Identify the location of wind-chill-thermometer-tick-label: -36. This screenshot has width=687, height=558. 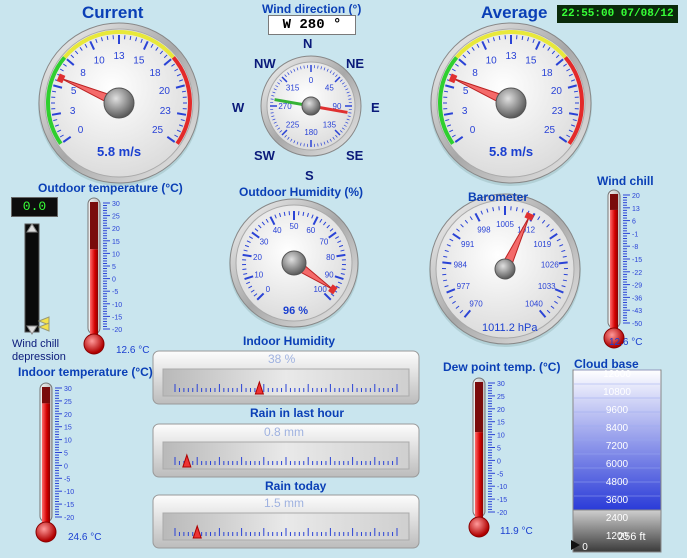
(637, 298).